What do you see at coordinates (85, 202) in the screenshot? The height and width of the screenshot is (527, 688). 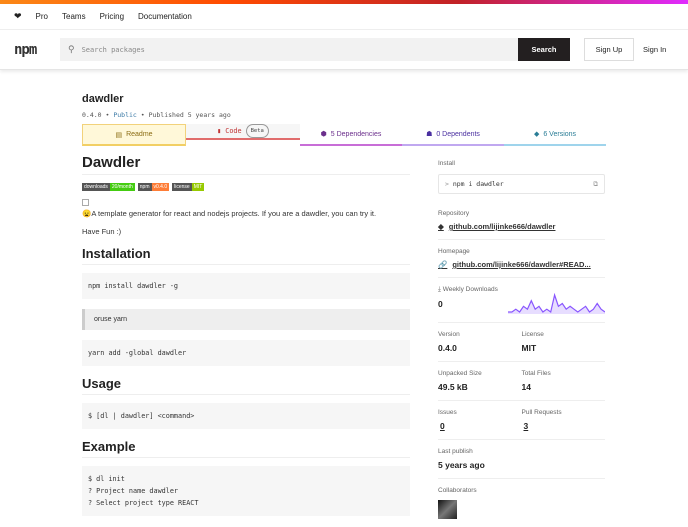 I see `broken-image-icon` at bounding box center [85, 202].